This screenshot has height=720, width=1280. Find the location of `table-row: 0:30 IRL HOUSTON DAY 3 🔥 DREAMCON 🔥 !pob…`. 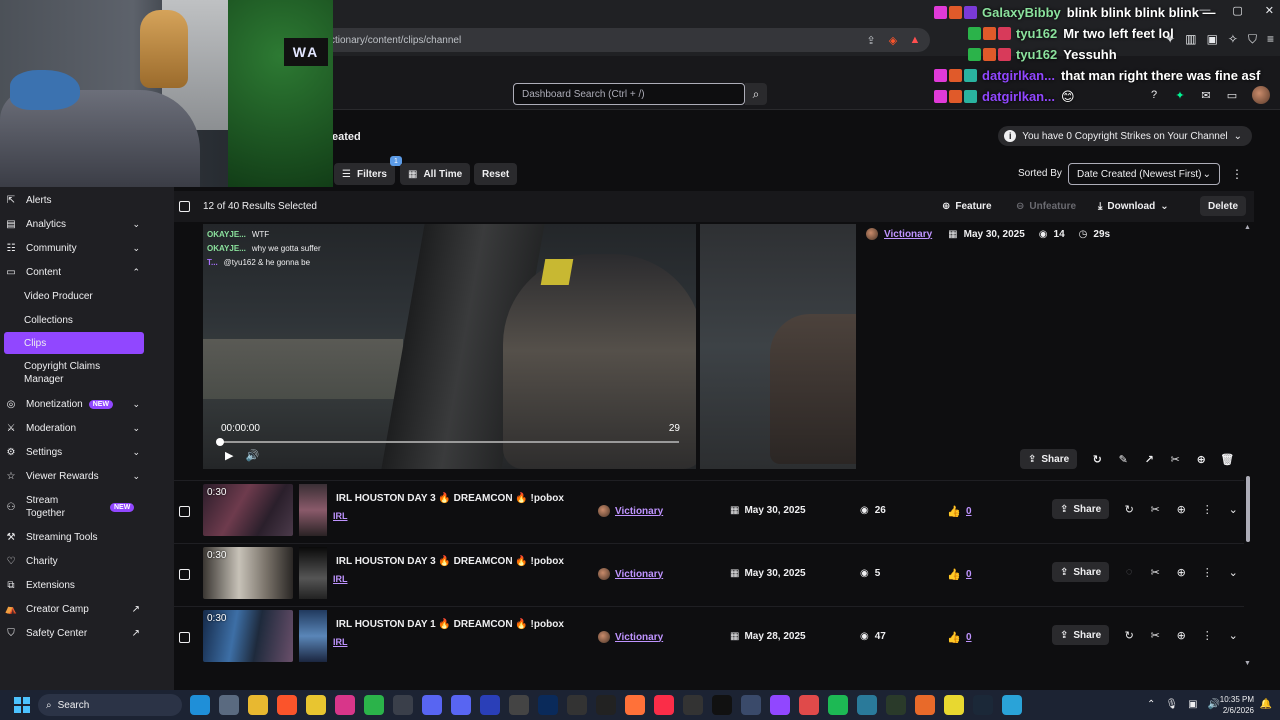

table-row: 0:30 IRL HOUSTON DAY 3 🔥 DREAMCON 🔥 !pob… is located at coordinates (709, 511).